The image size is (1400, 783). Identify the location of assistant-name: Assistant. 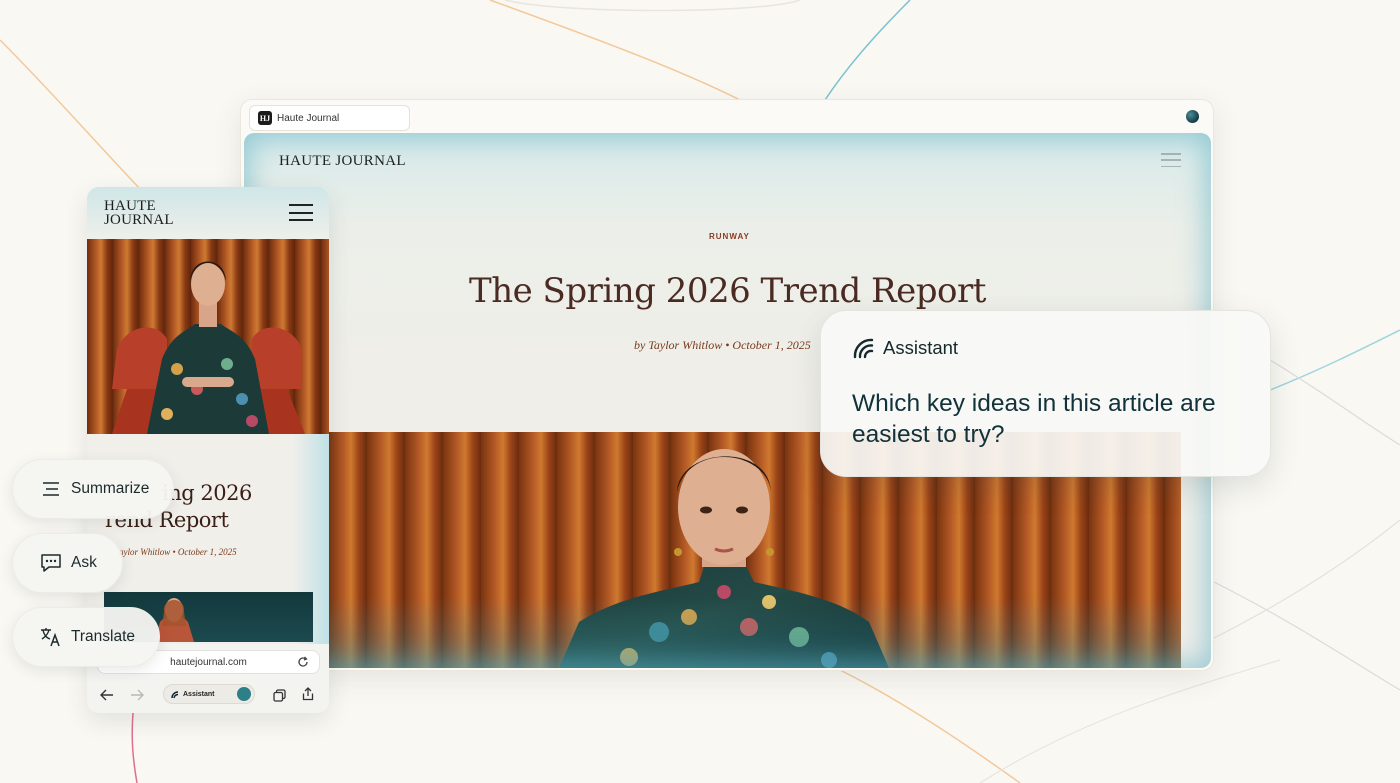
(921, 347).